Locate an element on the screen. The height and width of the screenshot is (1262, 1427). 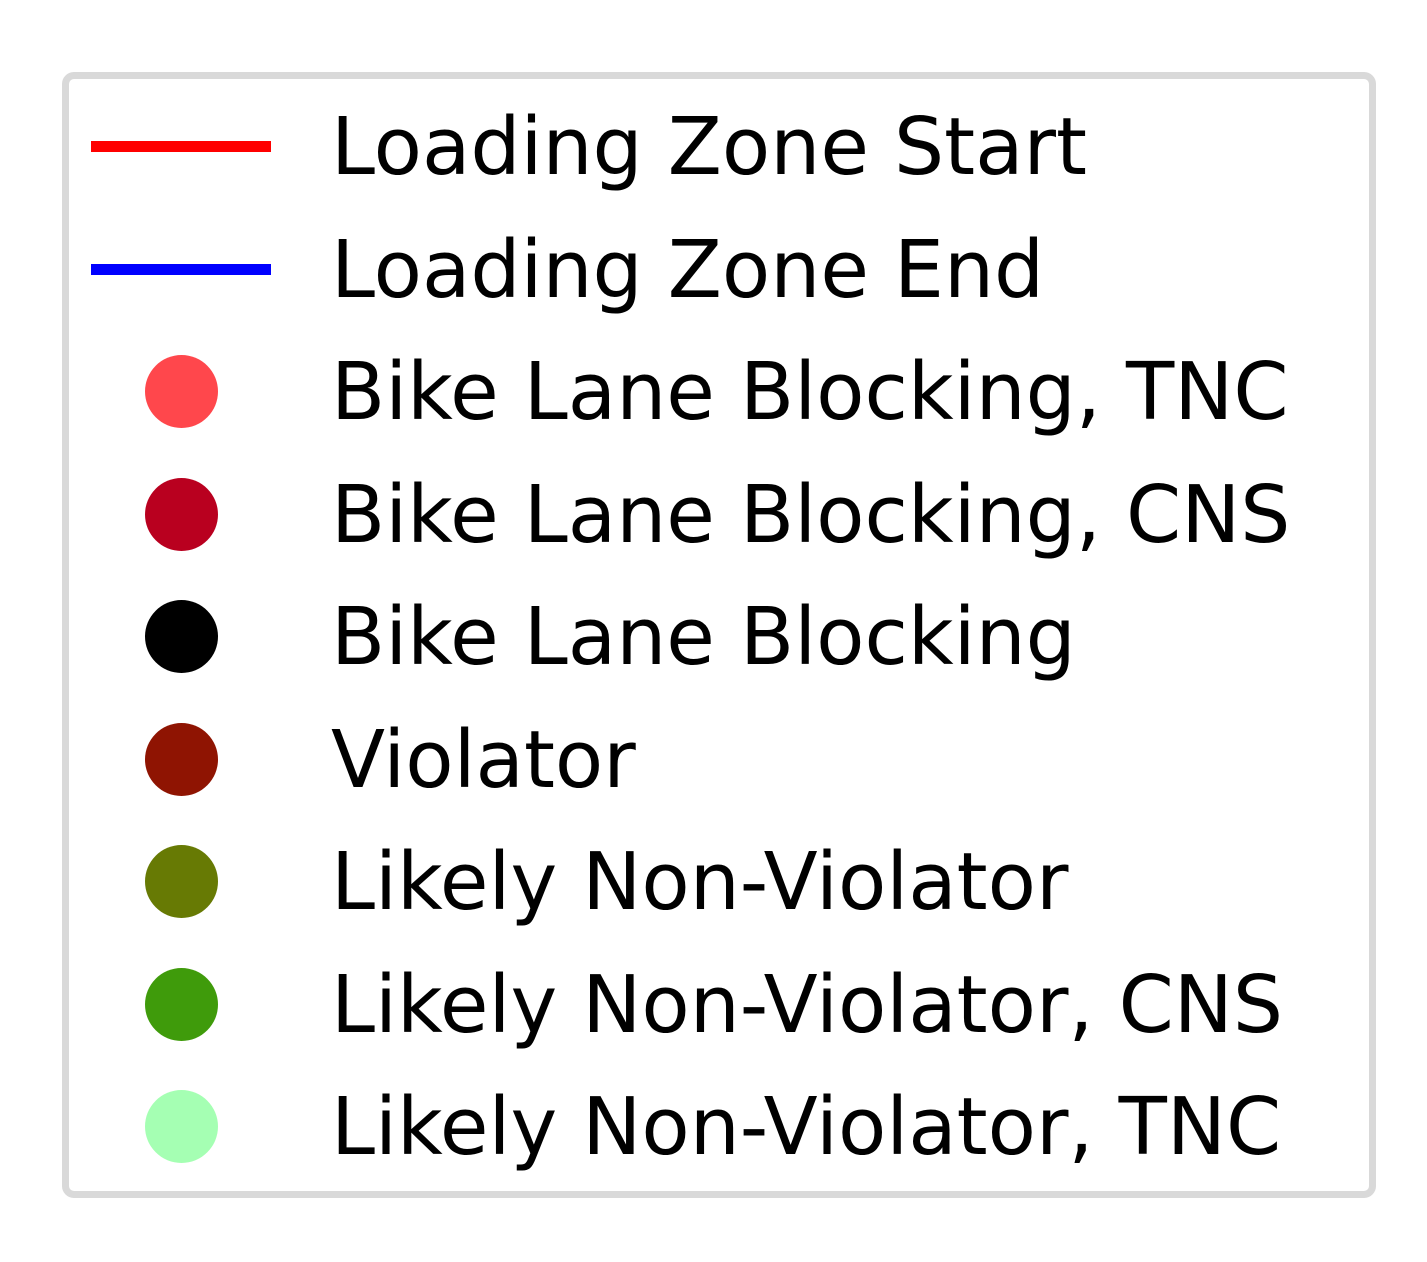
legend-entry: Violator is located at coordinates (719, 760).